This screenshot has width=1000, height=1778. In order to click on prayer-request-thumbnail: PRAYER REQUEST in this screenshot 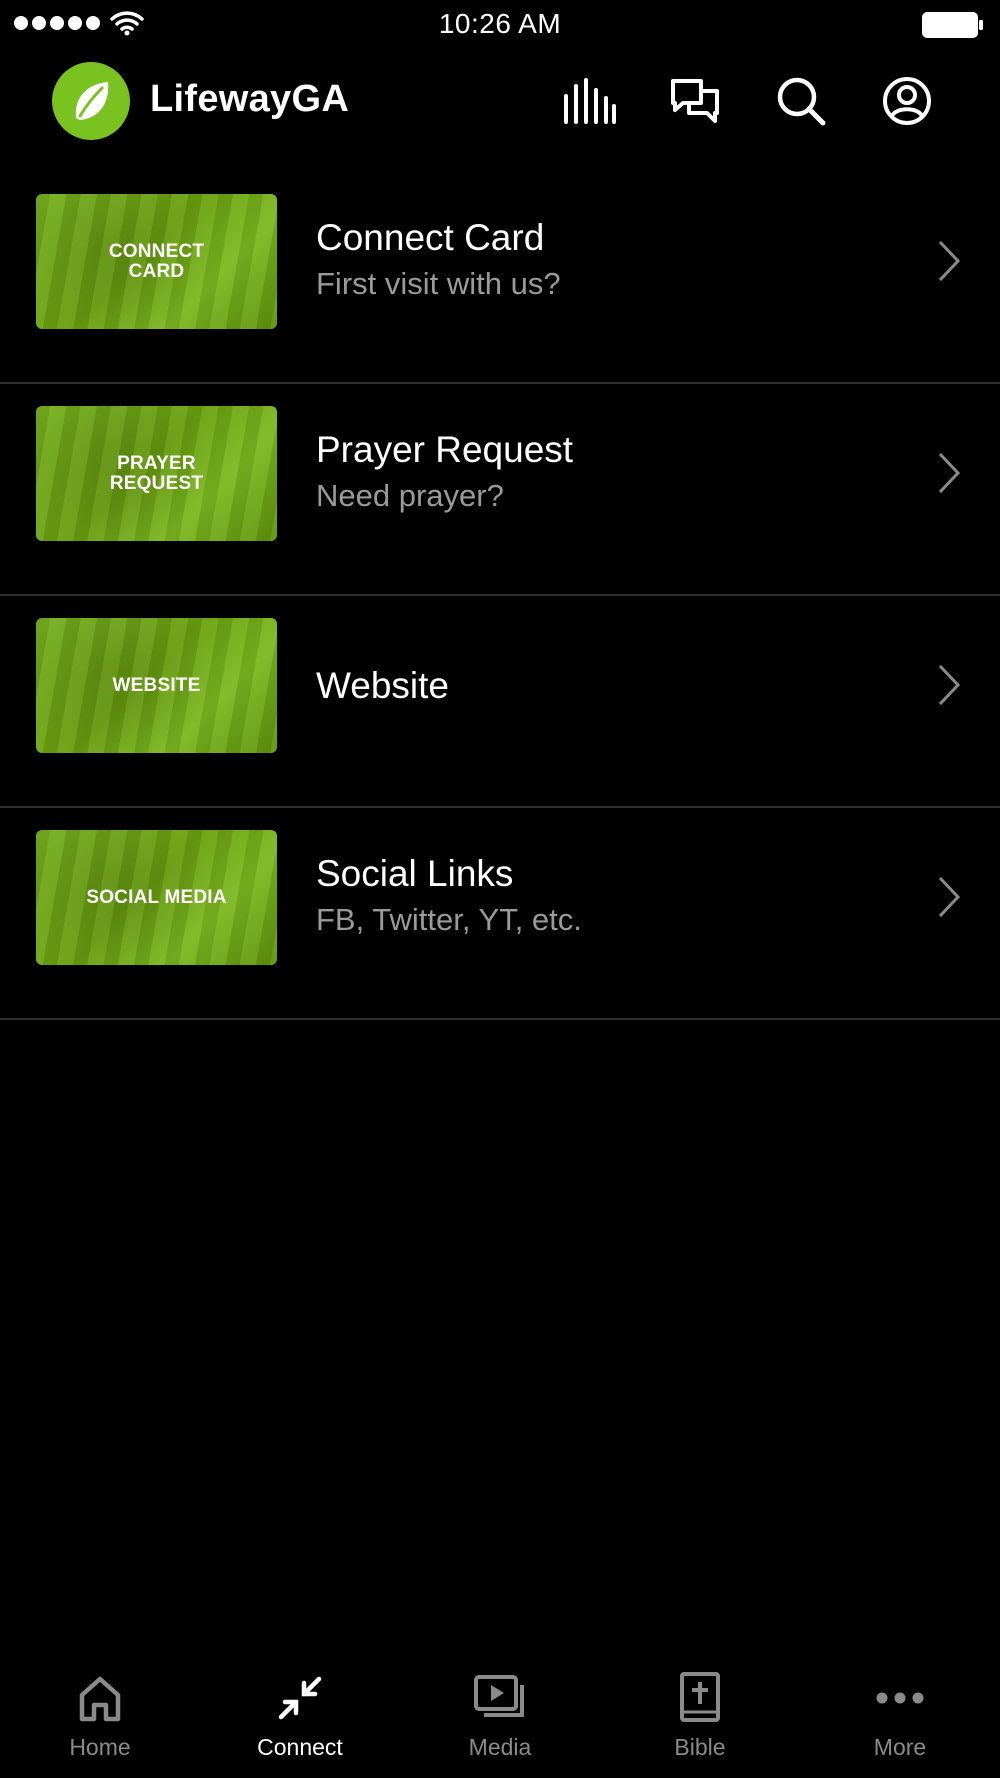, I will do `click(156, 473)`.